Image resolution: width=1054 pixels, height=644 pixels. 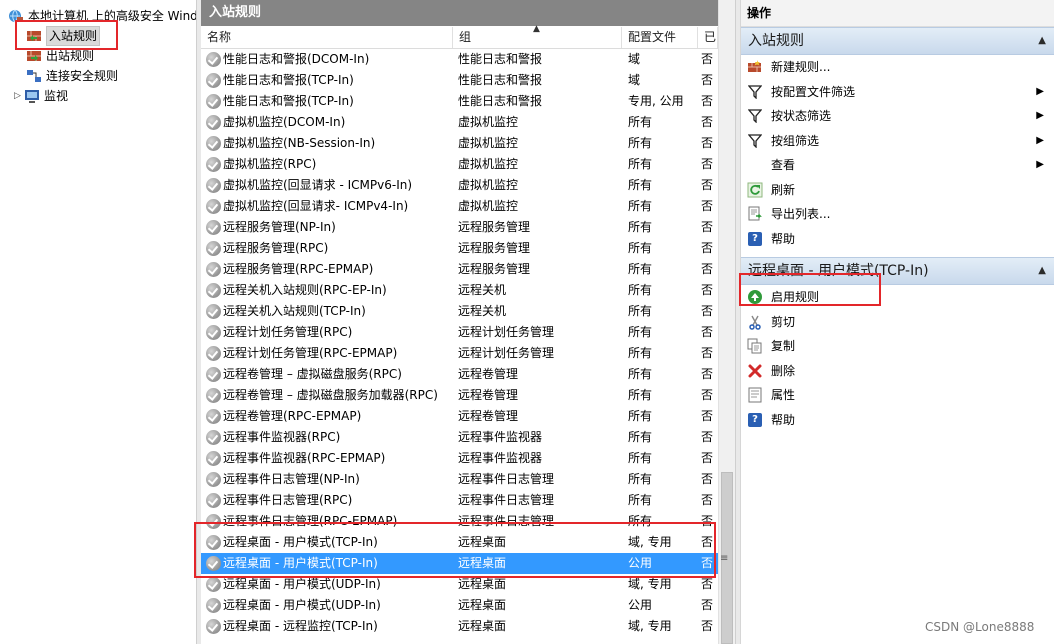 What do you see at coordinates (292, 416) in the screenshot?
I see `rule-name-cell: 远程卷管理(RPC-EPMAP)` at bounding box center [292, 416].